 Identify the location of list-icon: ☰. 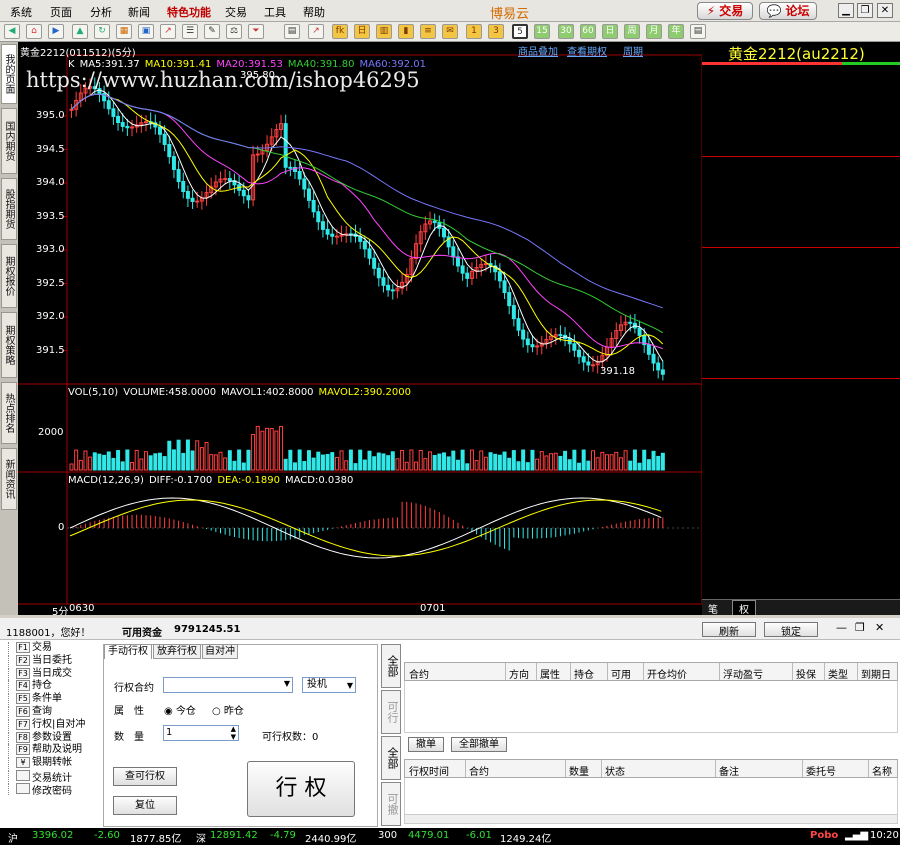
(190, 31).